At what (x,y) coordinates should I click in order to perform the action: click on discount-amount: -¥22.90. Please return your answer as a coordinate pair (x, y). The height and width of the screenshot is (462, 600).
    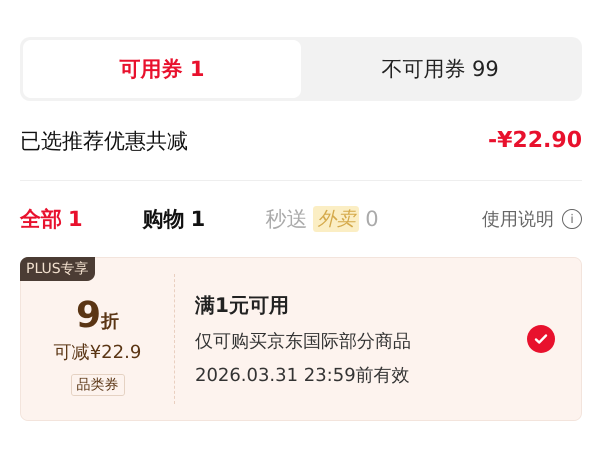
    Looking at the image, I should click on (535, 140).